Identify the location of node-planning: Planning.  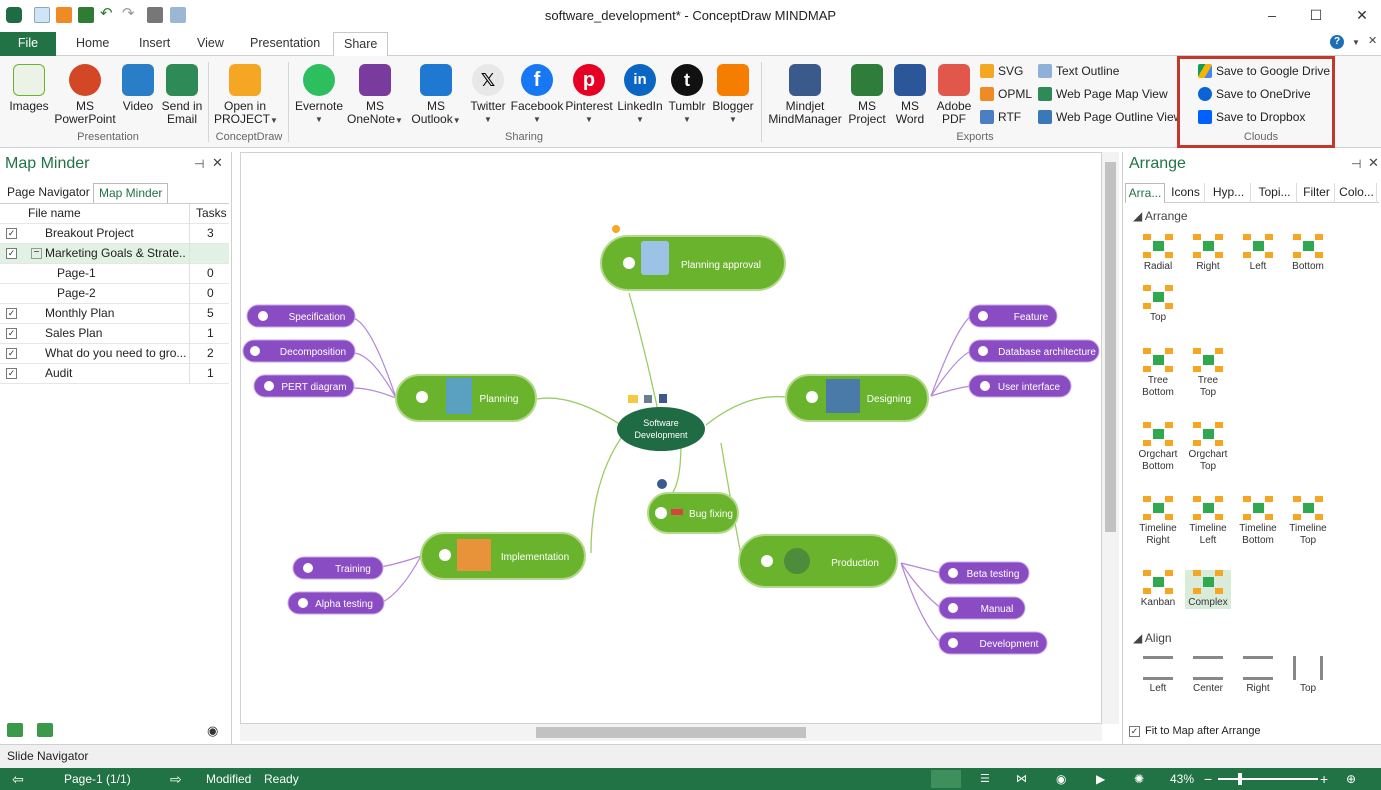
(466, 398).